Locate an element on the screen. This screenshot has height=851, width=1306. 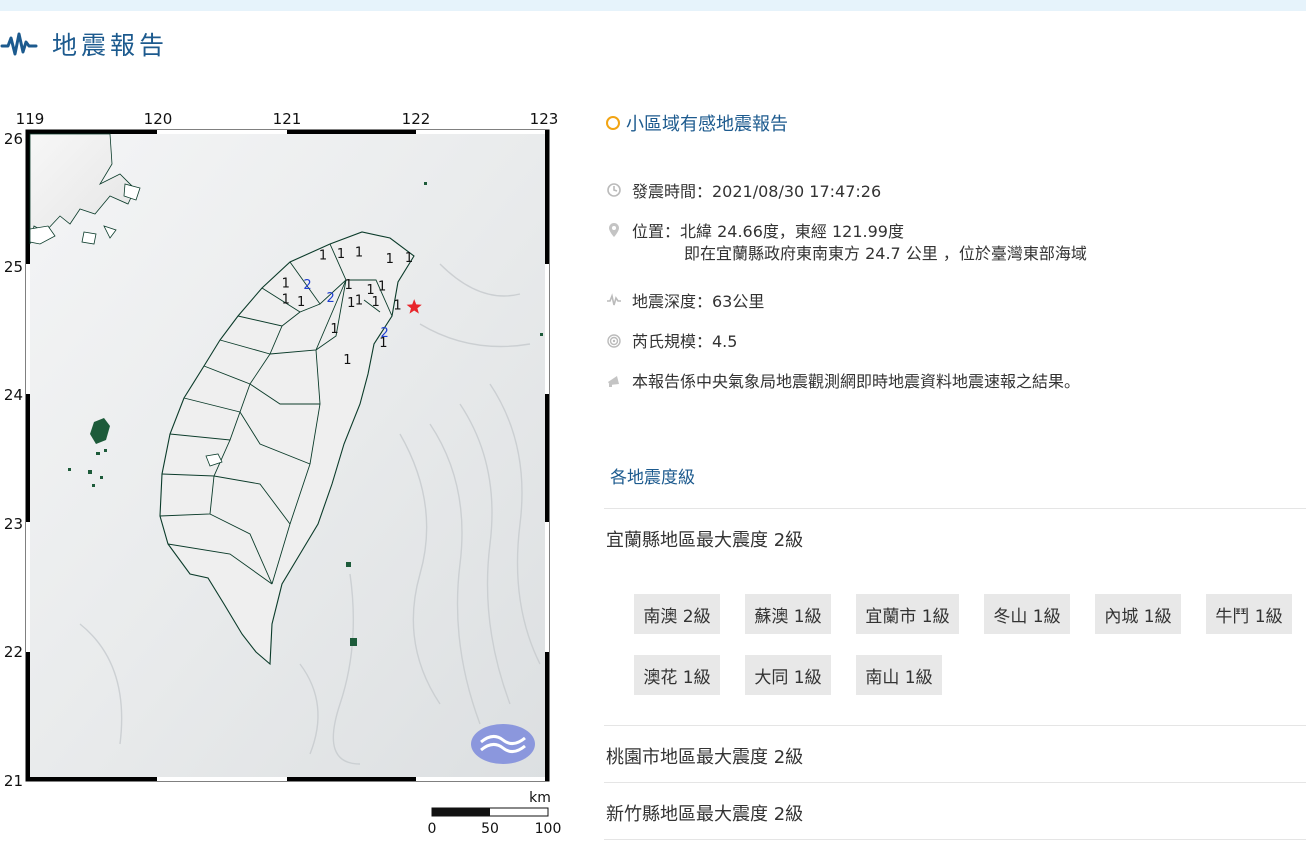
lat-label-26: 26 is located at coordinates (13, 139).